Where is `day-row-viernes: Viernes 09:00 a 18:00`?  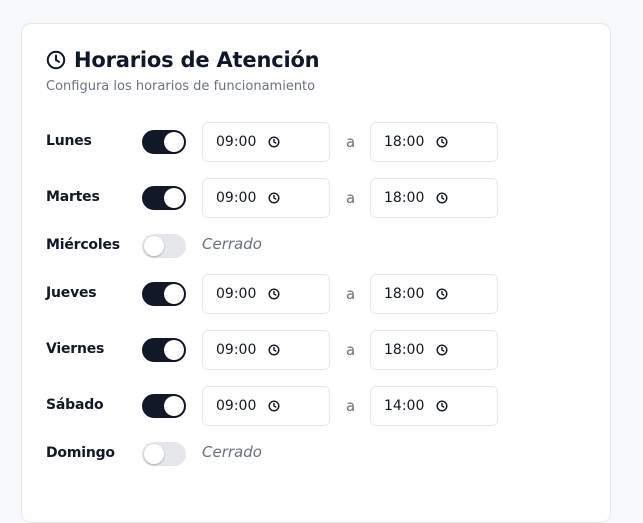 day-row-viernes: Viernes 09:00 a 18:00 is located at coordinates (316, 350).